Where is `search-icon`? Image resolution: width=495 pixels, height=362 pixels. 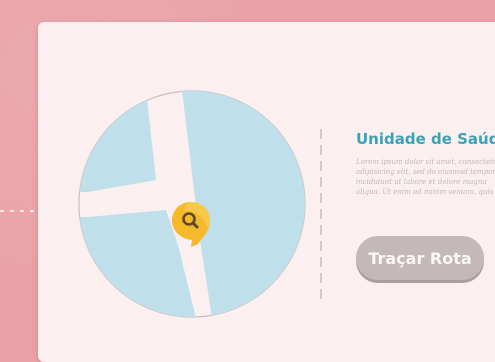 search-icon is located at coordinates (191, 224).